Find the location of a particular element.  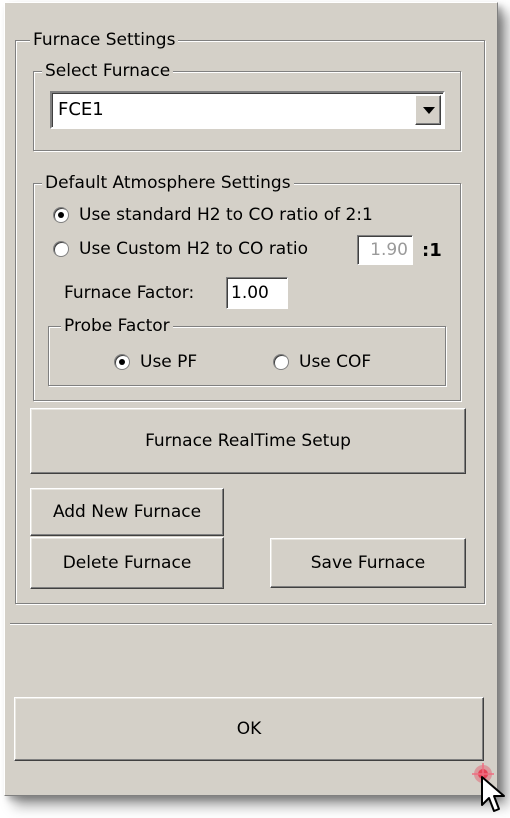

radio-use-cof-circle is located at coordinates (281, 362).